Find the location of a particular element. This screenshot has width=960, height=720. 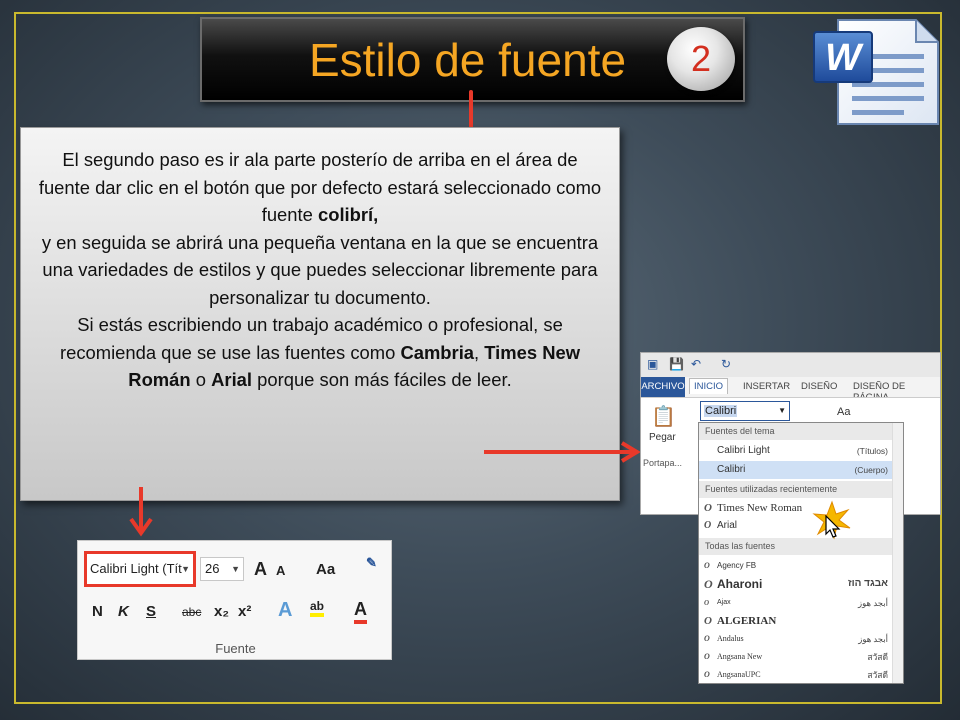

font-option-andalus: O Andalus أبجد هوز is located at coordinates (796, 639).